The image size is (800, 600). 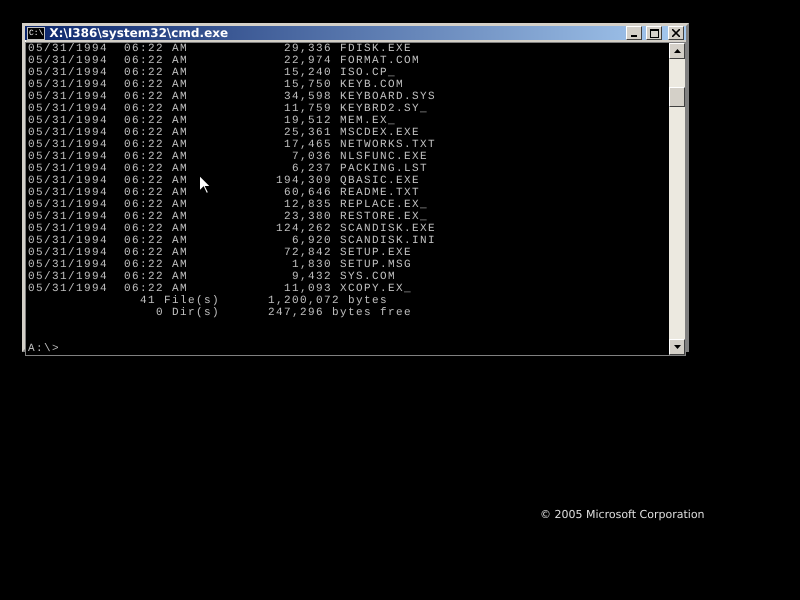 I want to click on file-size: 72,842, so click(x=308, y=253).